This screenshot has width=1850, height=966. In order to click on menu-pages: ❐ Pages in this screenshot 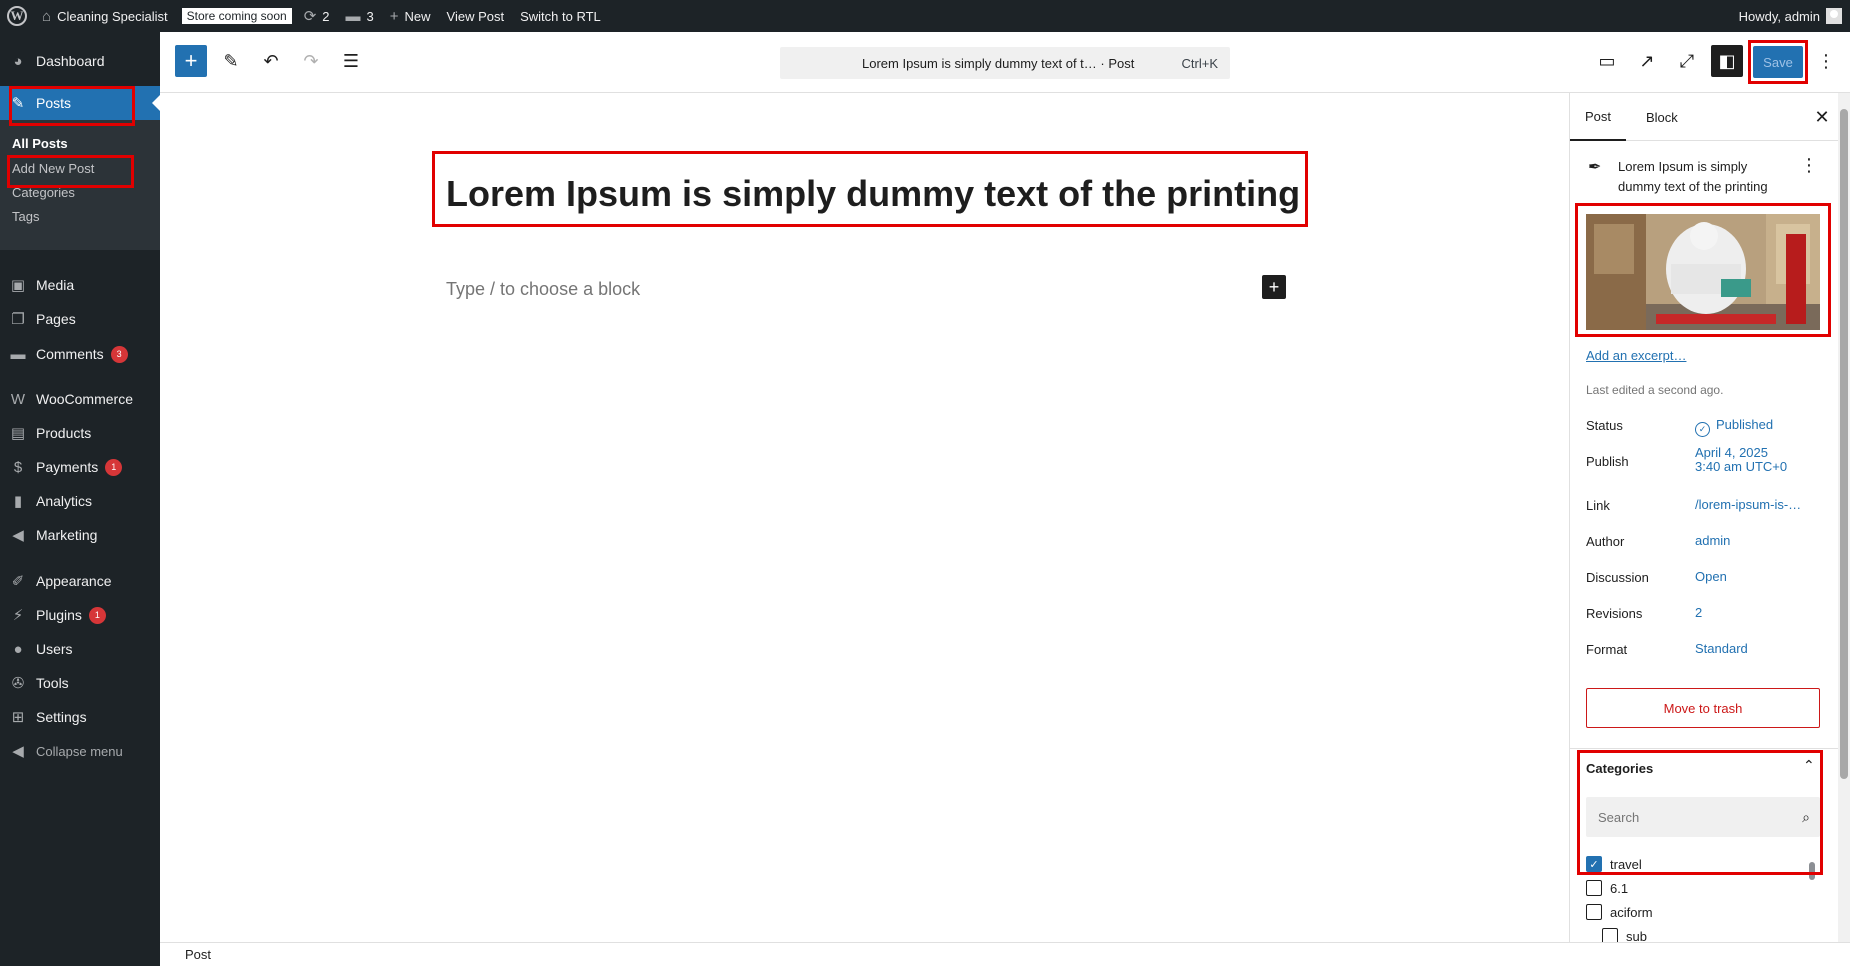, I will do `click(80, 319)`.